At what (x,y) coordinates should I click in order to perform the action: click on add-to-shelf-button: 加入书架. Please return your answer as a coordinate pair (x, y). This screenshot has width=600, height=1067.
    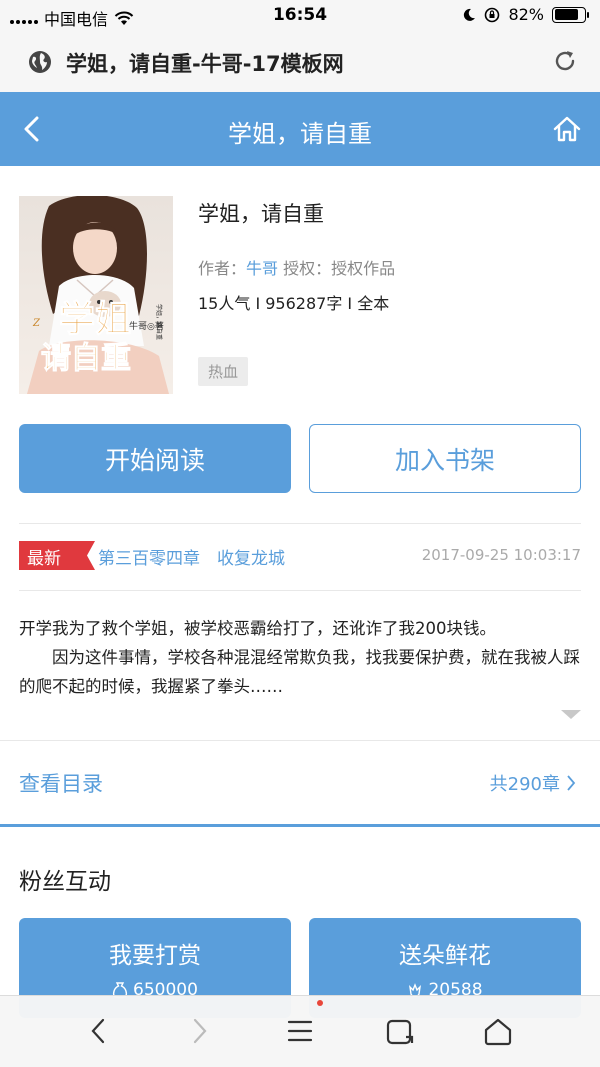
    Looking at the image, I should click on (445, 458).